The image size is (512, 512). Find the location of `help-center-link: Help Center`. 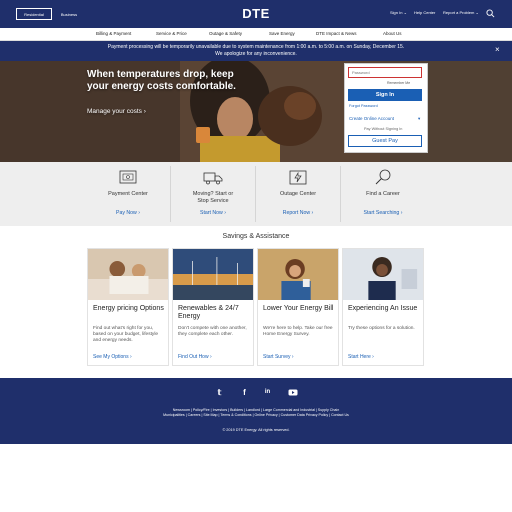

help-center-link: Help Center is located at coordinates (424, 12).